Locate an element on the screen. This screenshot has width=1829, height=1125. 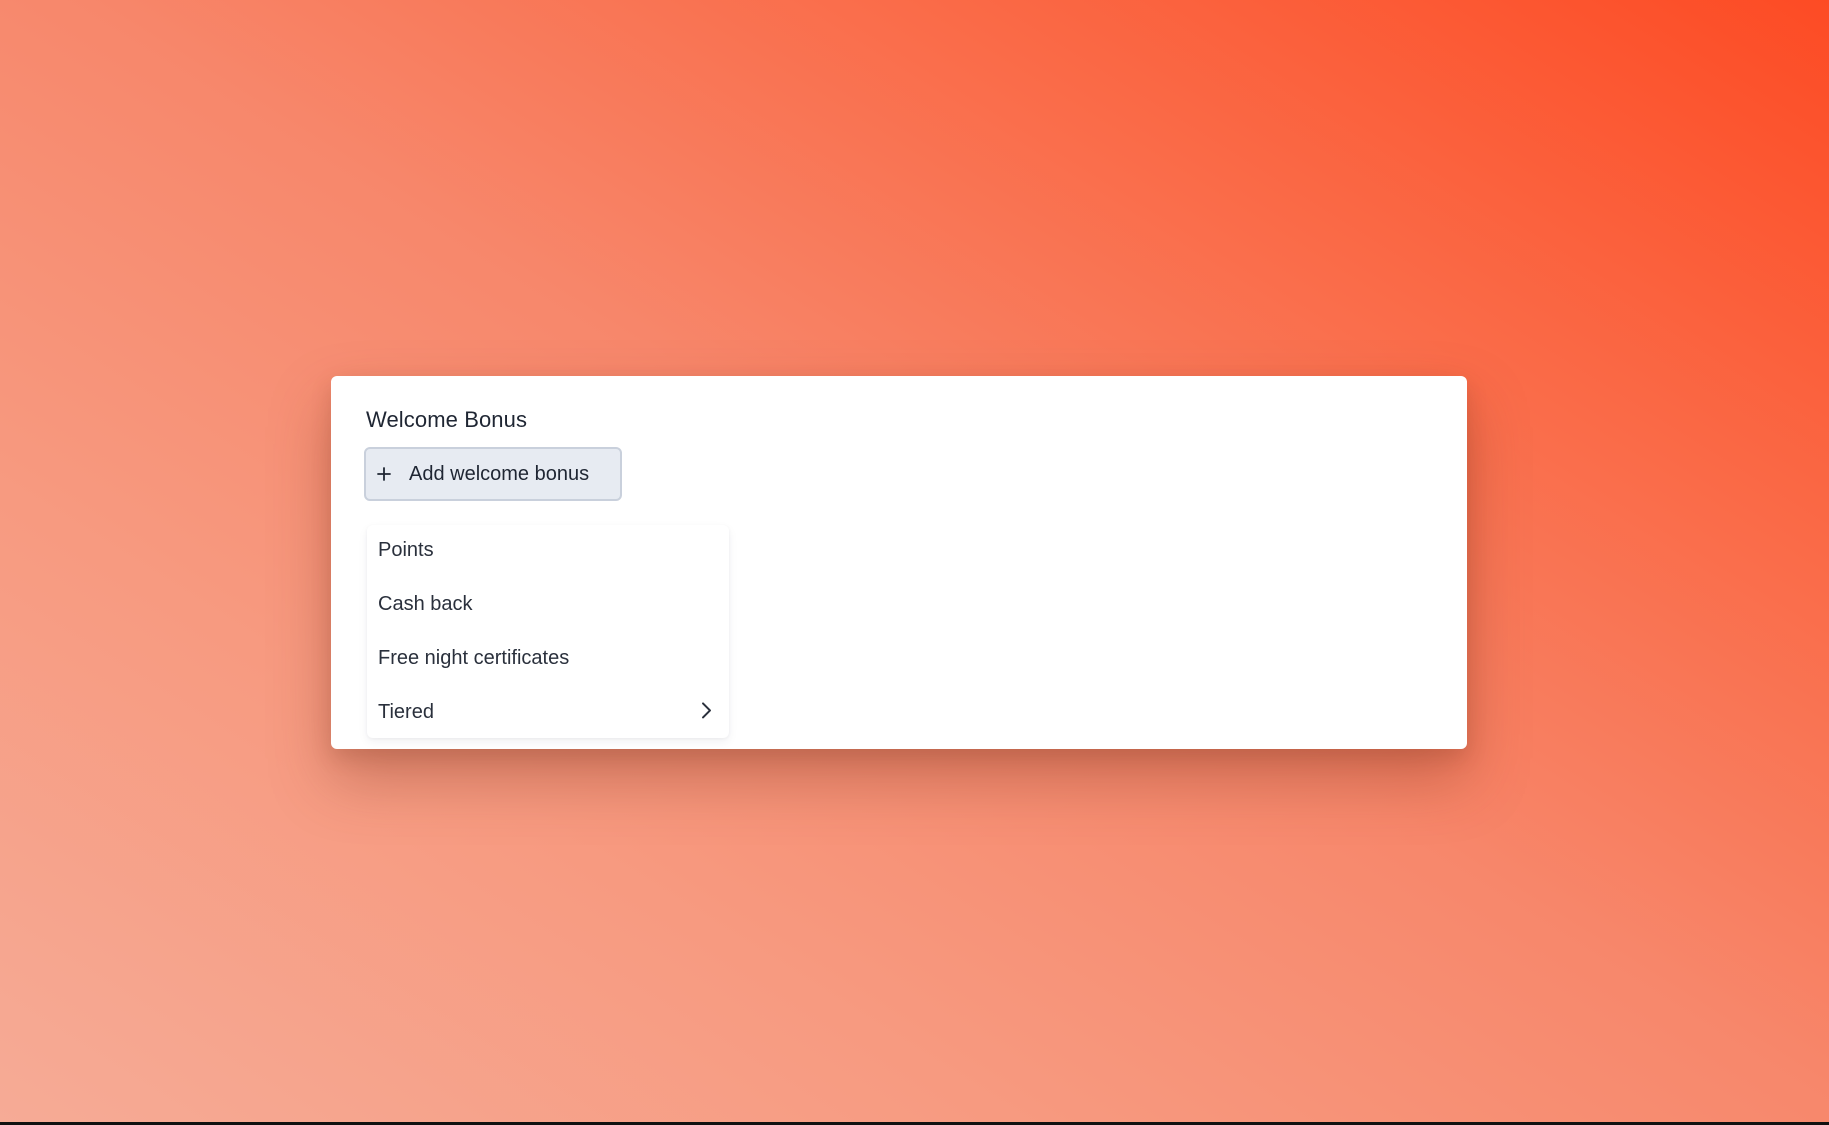
menu-item-cash-back: Cash back is located at coordinates (548, 604).